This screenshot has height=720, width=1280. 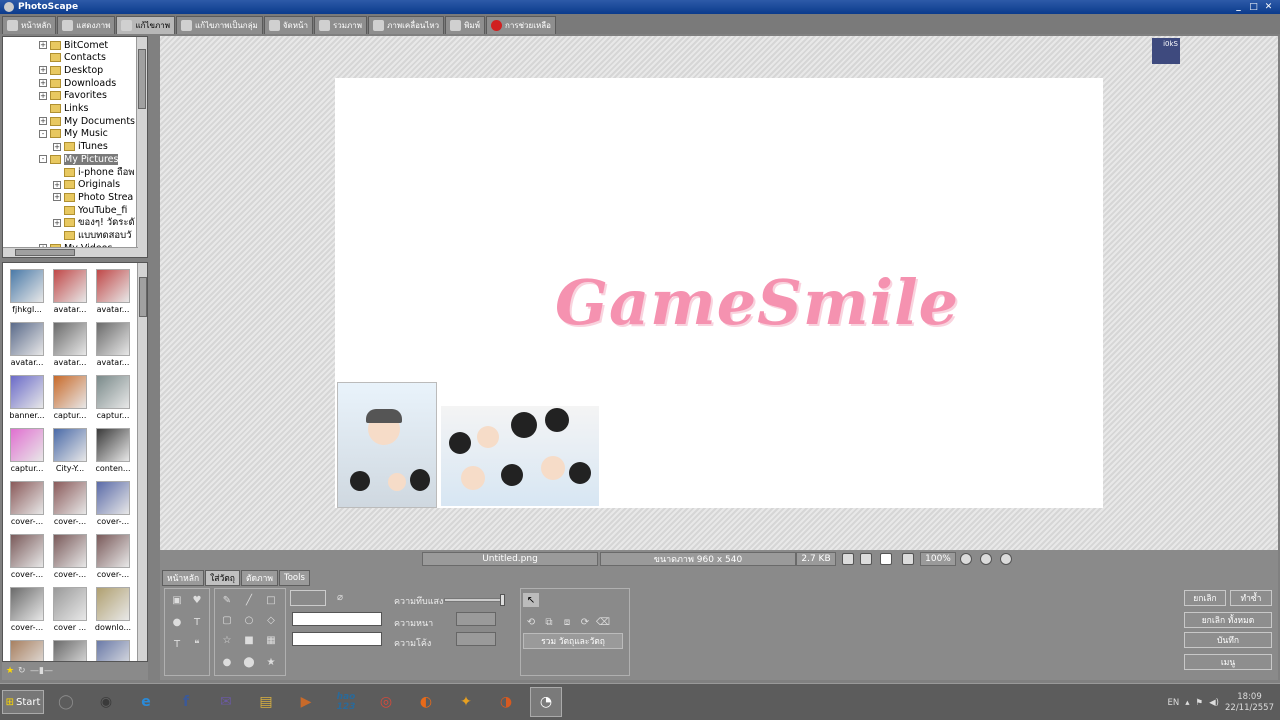 What do you see at coordinates (466, 702) in the screenshot?
I see `game-icon: ✦` at bounding box center [466, 702].